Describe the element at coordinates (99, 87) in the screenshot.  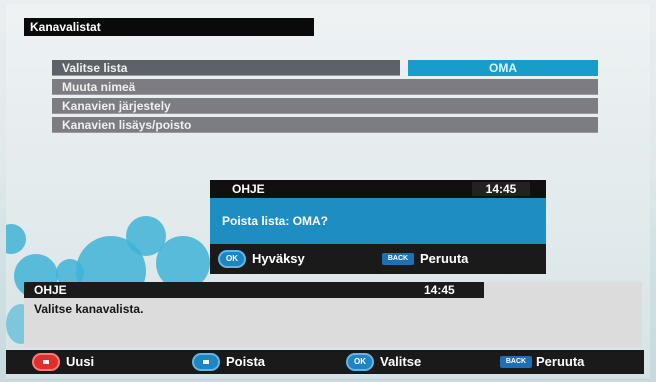
I see `menu-item-label: Muuta nimeä` at that location.